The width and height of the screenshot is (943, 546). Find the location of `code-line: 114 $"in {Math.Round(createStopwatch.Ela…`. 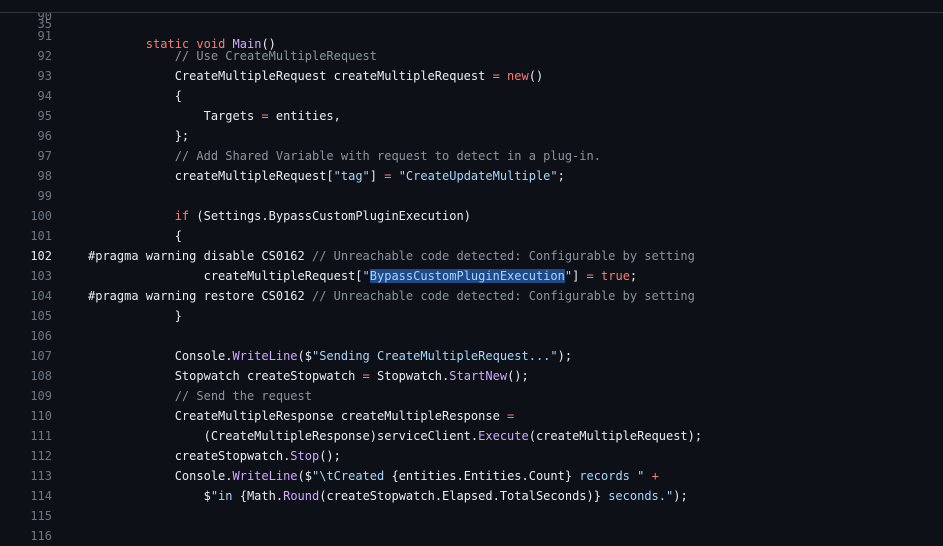

code-line: 114 $"in {Math.Round(createStopwatch.Ela… is located at coordinates (471, 496).